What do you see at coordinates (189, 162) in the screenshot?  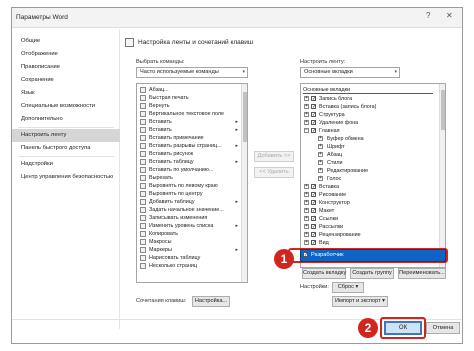 I see `list-item: Вставить таблицу ▸` at bounding box center [189, 162].